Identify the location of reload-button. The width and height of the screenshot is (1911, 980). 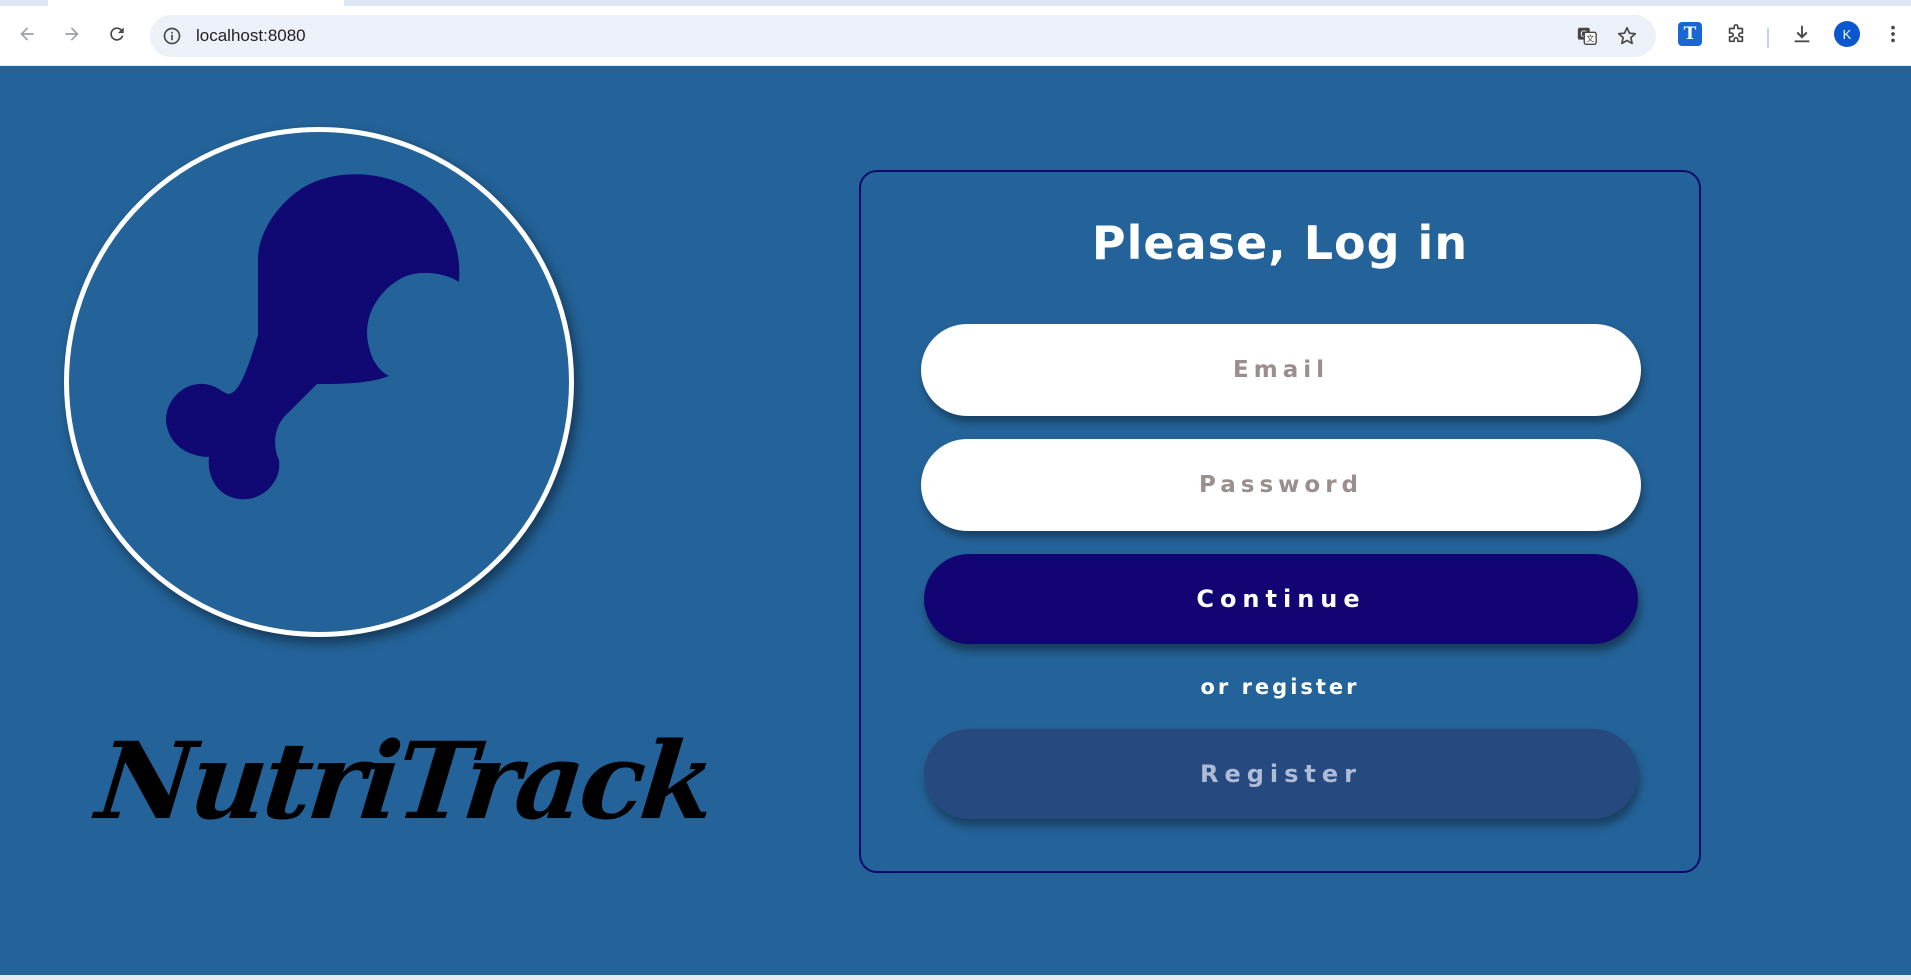
(117, 34).